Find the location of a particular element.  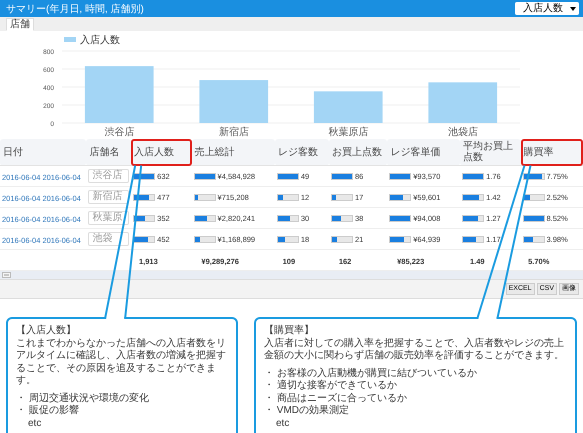

axis-category-label: 秋葉原店 is located at coordinates (348, 132).